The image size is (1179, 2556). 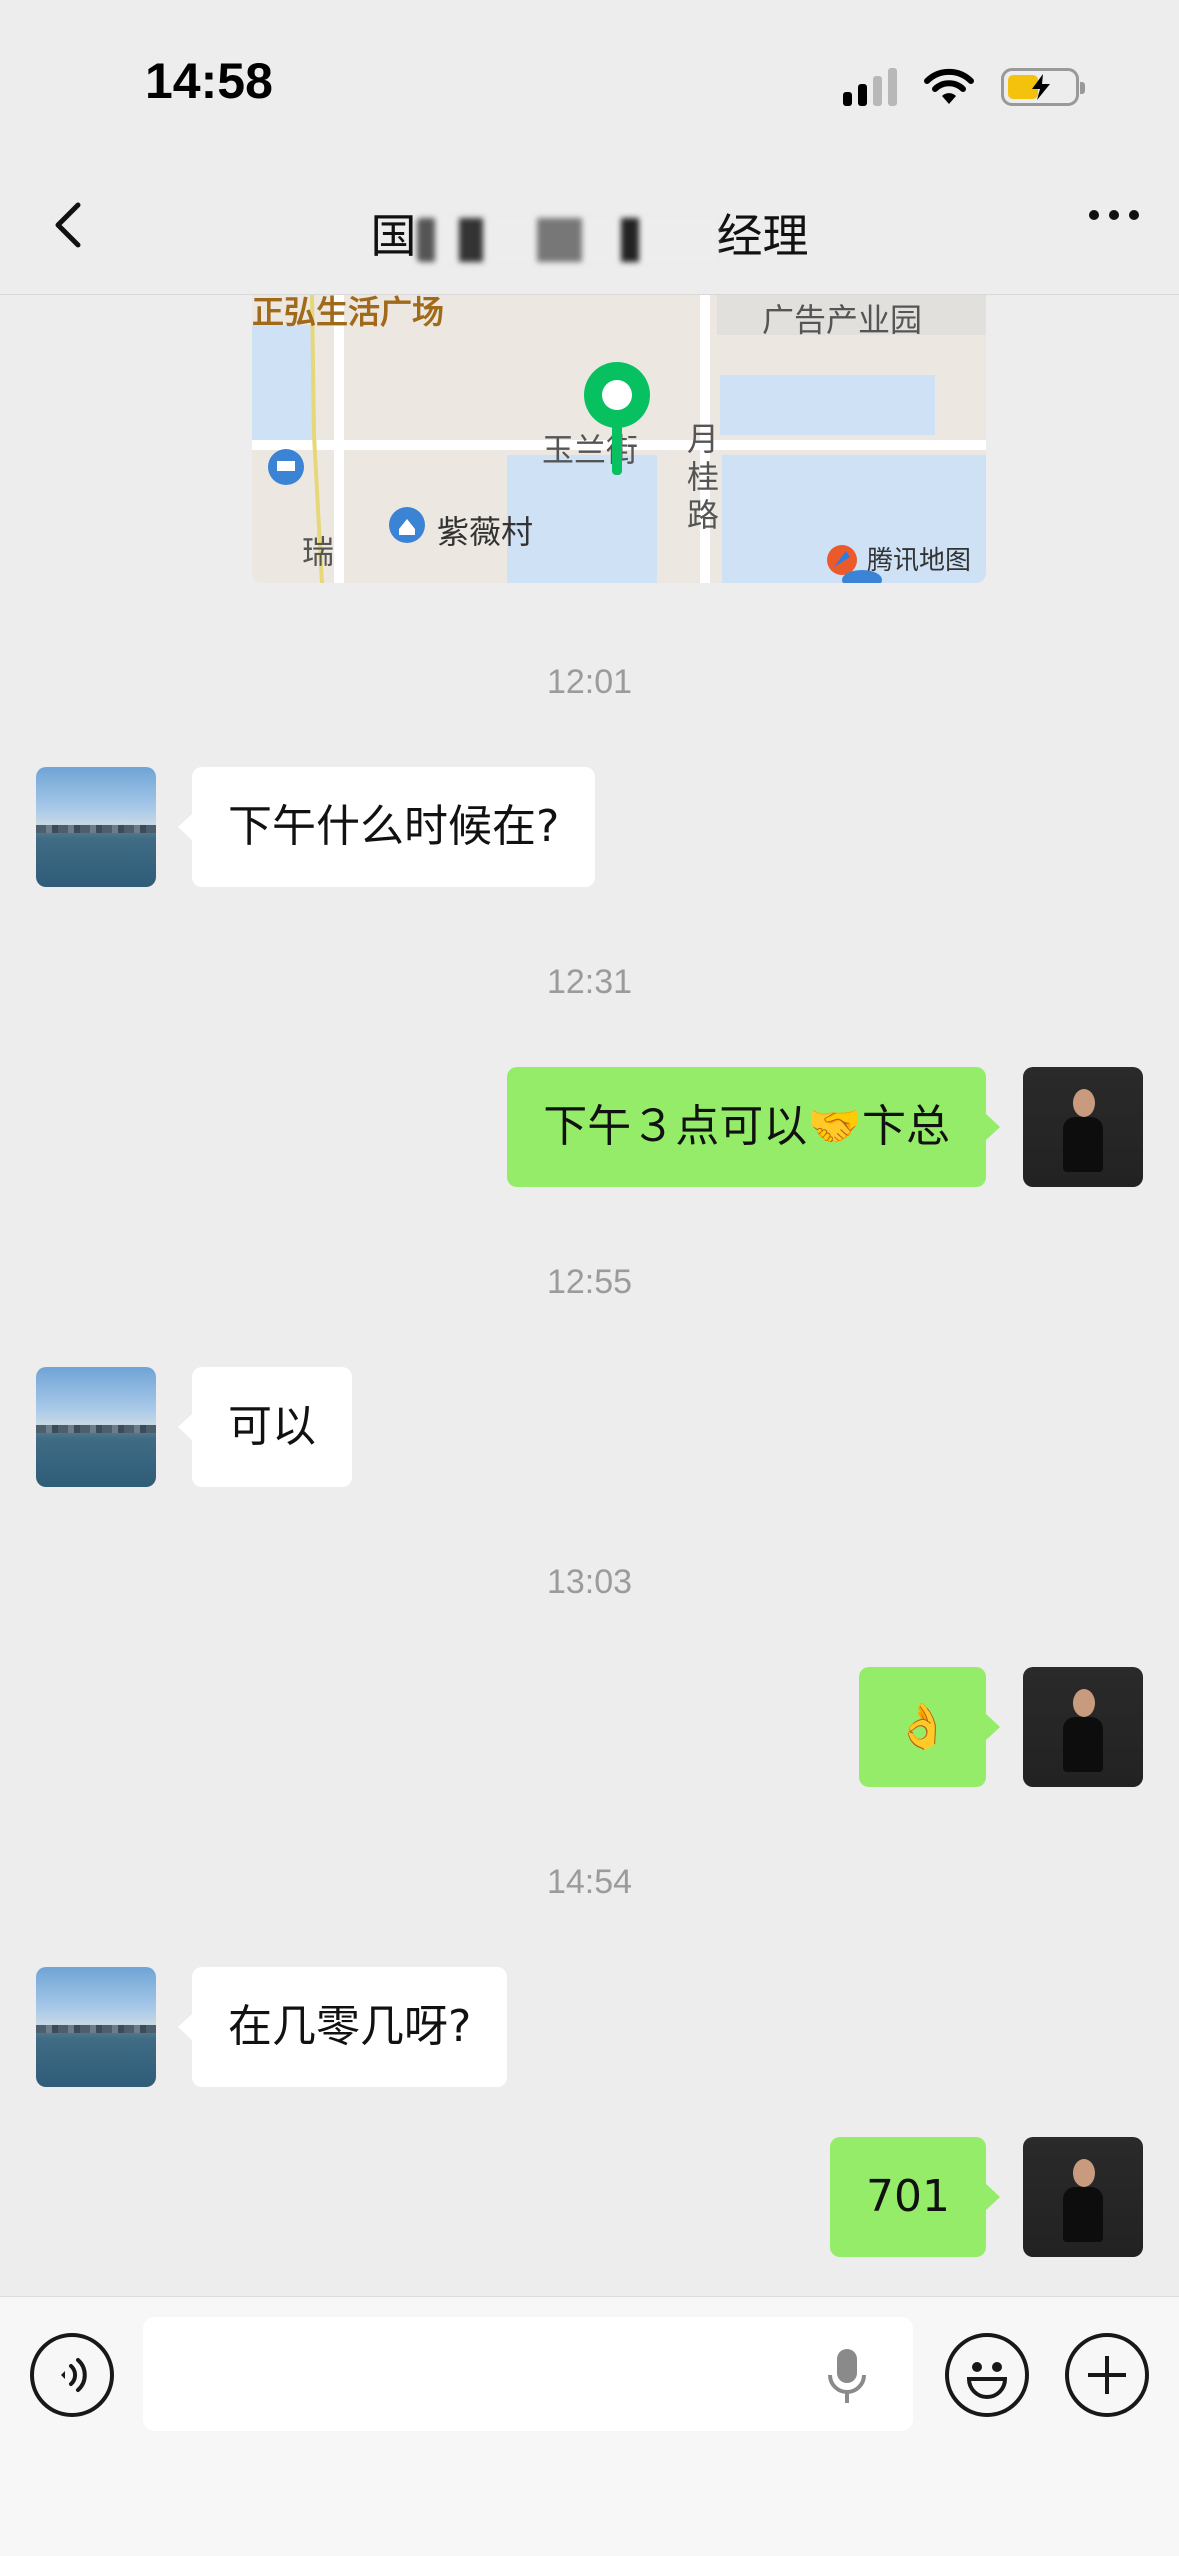 I want to click on wifi-icon, so click(x=949, y=86).